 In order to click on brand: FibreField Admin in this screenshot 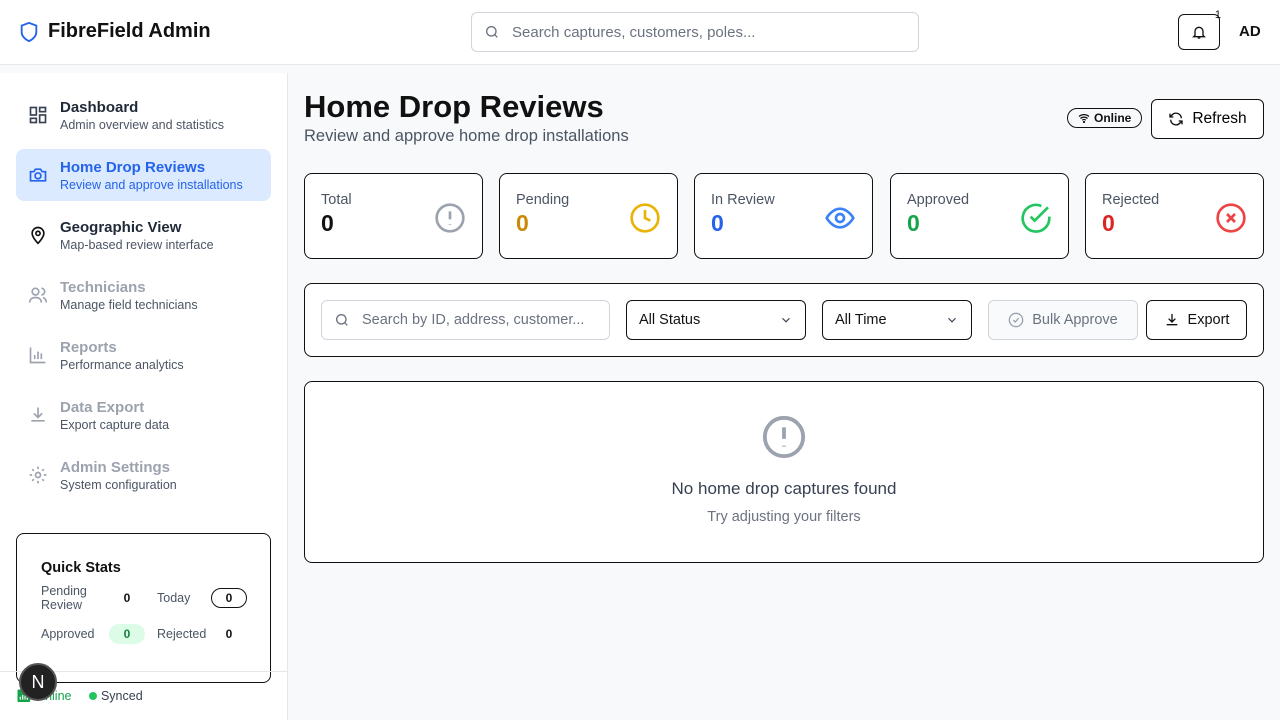, I will do `click(114, 31)`.